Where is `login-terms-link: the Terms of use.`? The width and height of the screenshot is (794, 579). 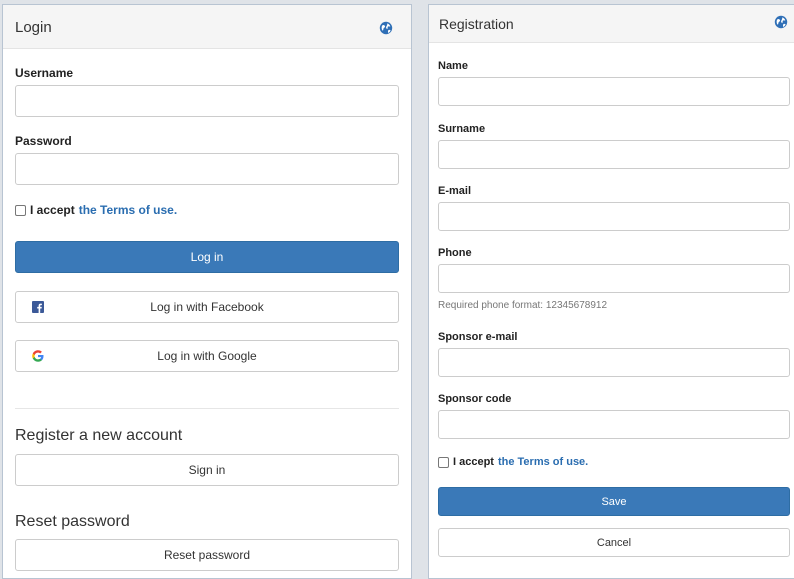
login-terms-link: the Terms of use. is located at coordinates (128, 210).